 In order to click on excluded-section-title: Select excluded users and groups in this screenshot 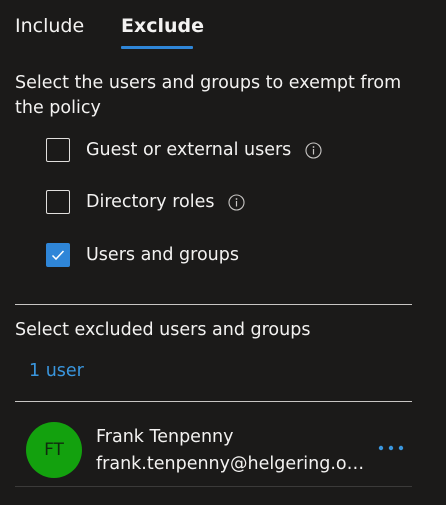, I will do `click(163, 330)`.